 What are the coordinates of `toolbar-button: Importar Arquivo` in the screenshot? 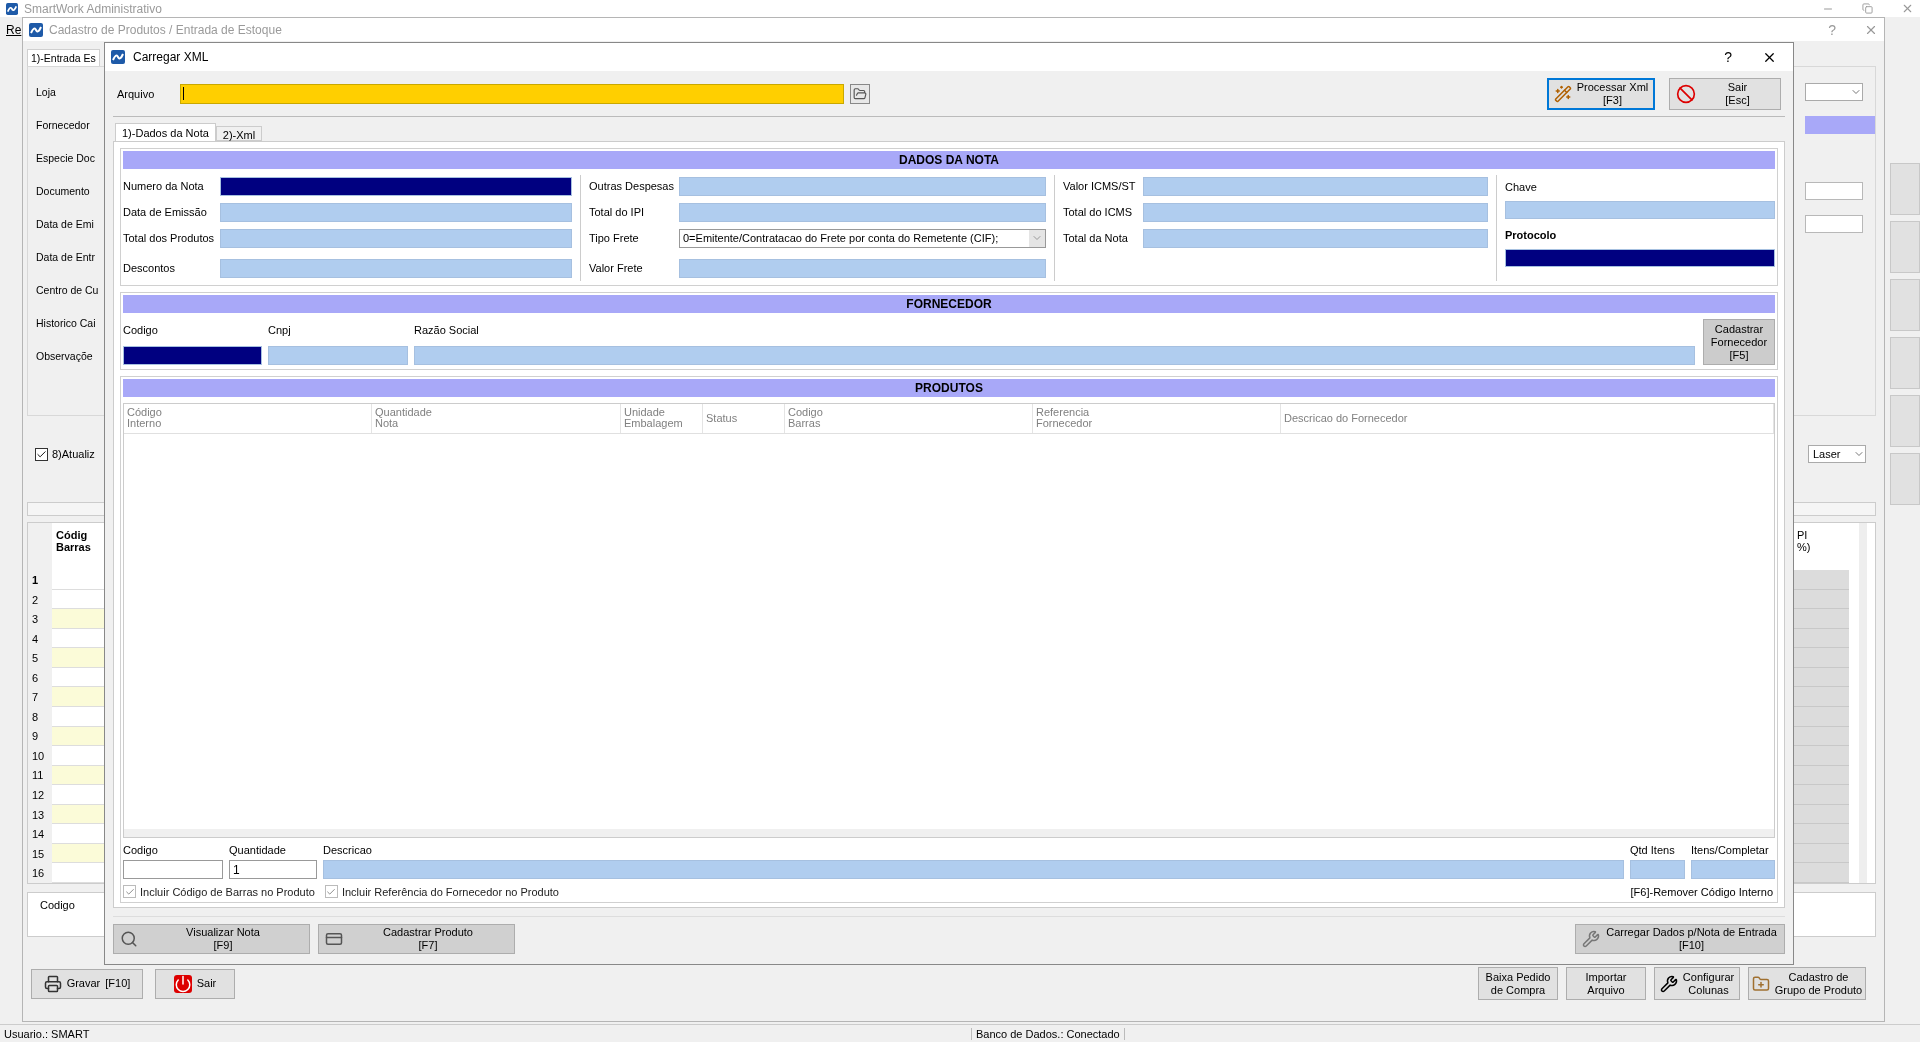 It's located at (1606, 983).